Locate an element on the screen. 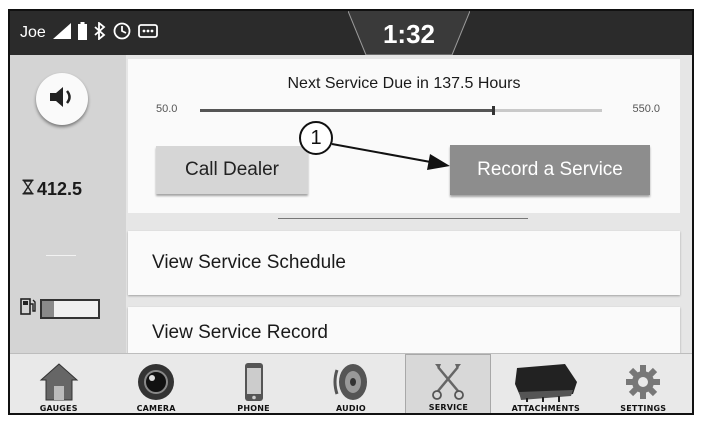  nav-attachments: ATTACHMENTS is located at coordinates (546, 383).